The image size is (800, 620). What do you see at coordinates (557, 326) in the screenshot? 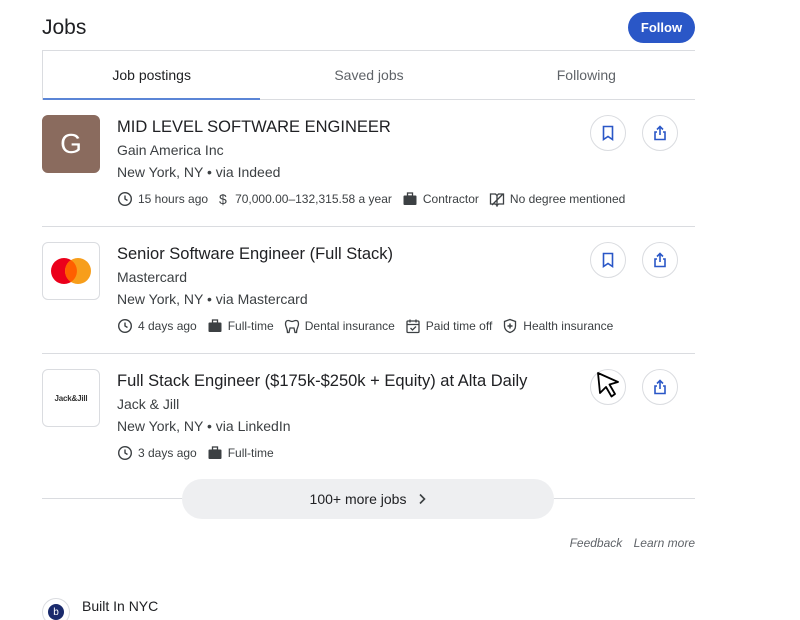
I see `health-benefit: Health insurance` at bounding box center [557, 326].